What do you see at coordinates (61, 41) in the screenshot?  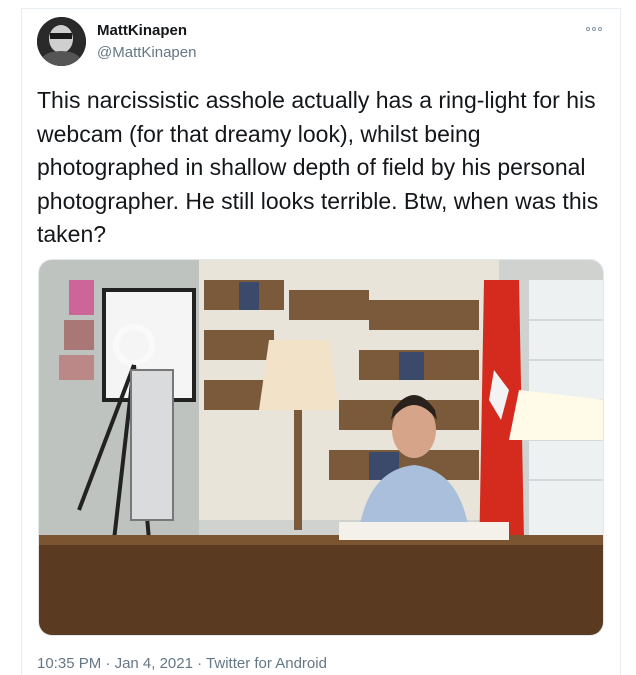 I see `avatar` at bounding box center [61, 41].